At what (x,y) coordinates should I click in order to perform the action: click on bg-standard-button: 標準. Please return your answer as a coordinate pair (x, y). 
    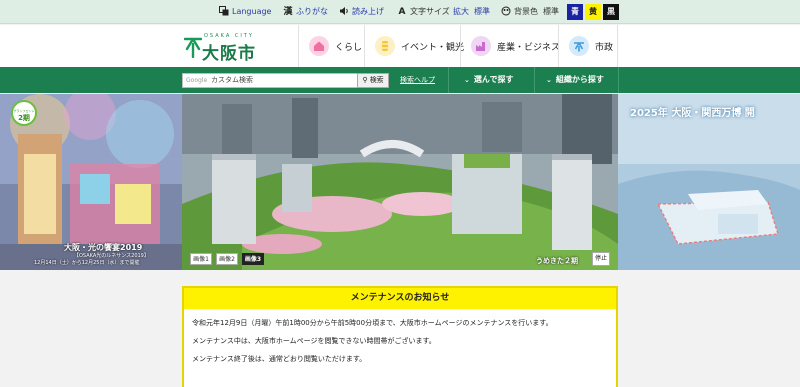
    Looking at the image, I should click on (551, 12).